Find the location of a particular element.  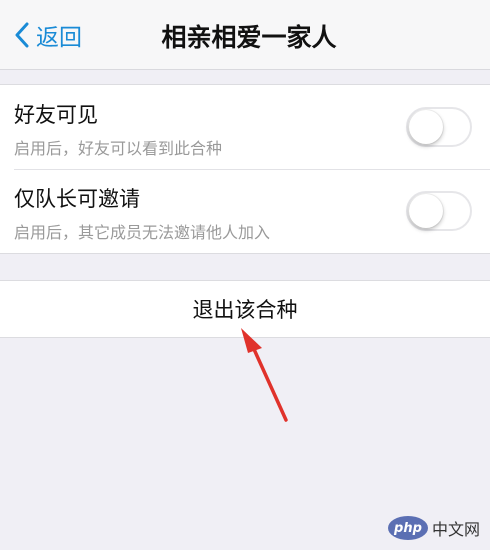

arrow-shaft is located at coordinates (269, 383).